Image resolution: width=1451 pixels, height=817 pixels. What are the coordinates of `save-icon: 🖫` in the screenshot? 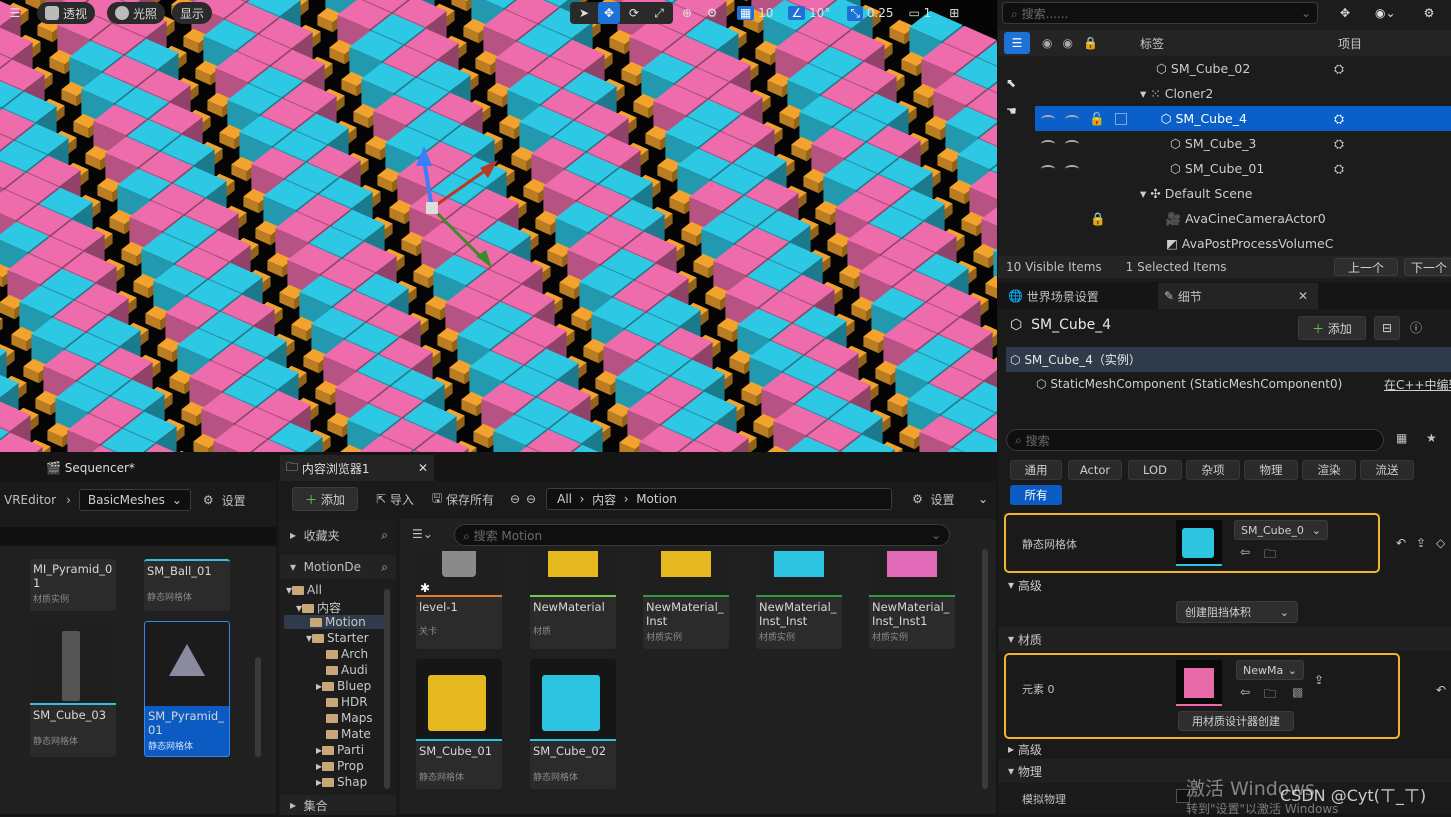 It's located at (437, 499).